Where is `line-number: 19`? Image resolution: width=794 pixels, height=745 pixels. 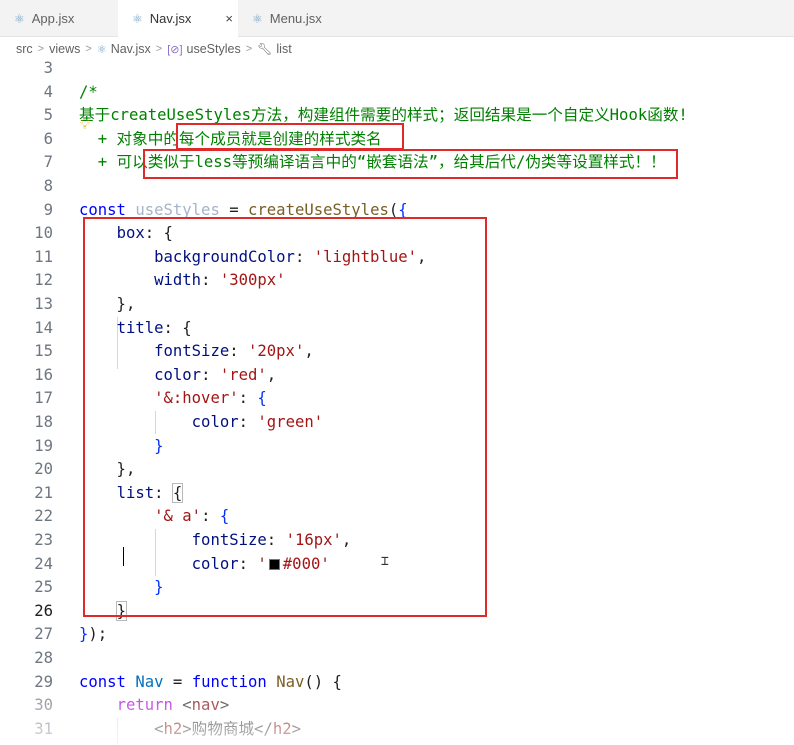
line-number: 19 is located at coordinates (43, 445).